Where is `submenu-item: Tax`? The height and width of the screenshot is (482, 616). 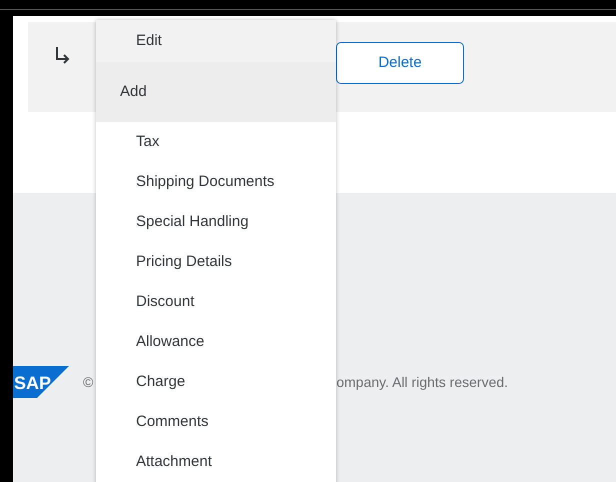 submenu-item: Tax is located at coordinates (216, 142).